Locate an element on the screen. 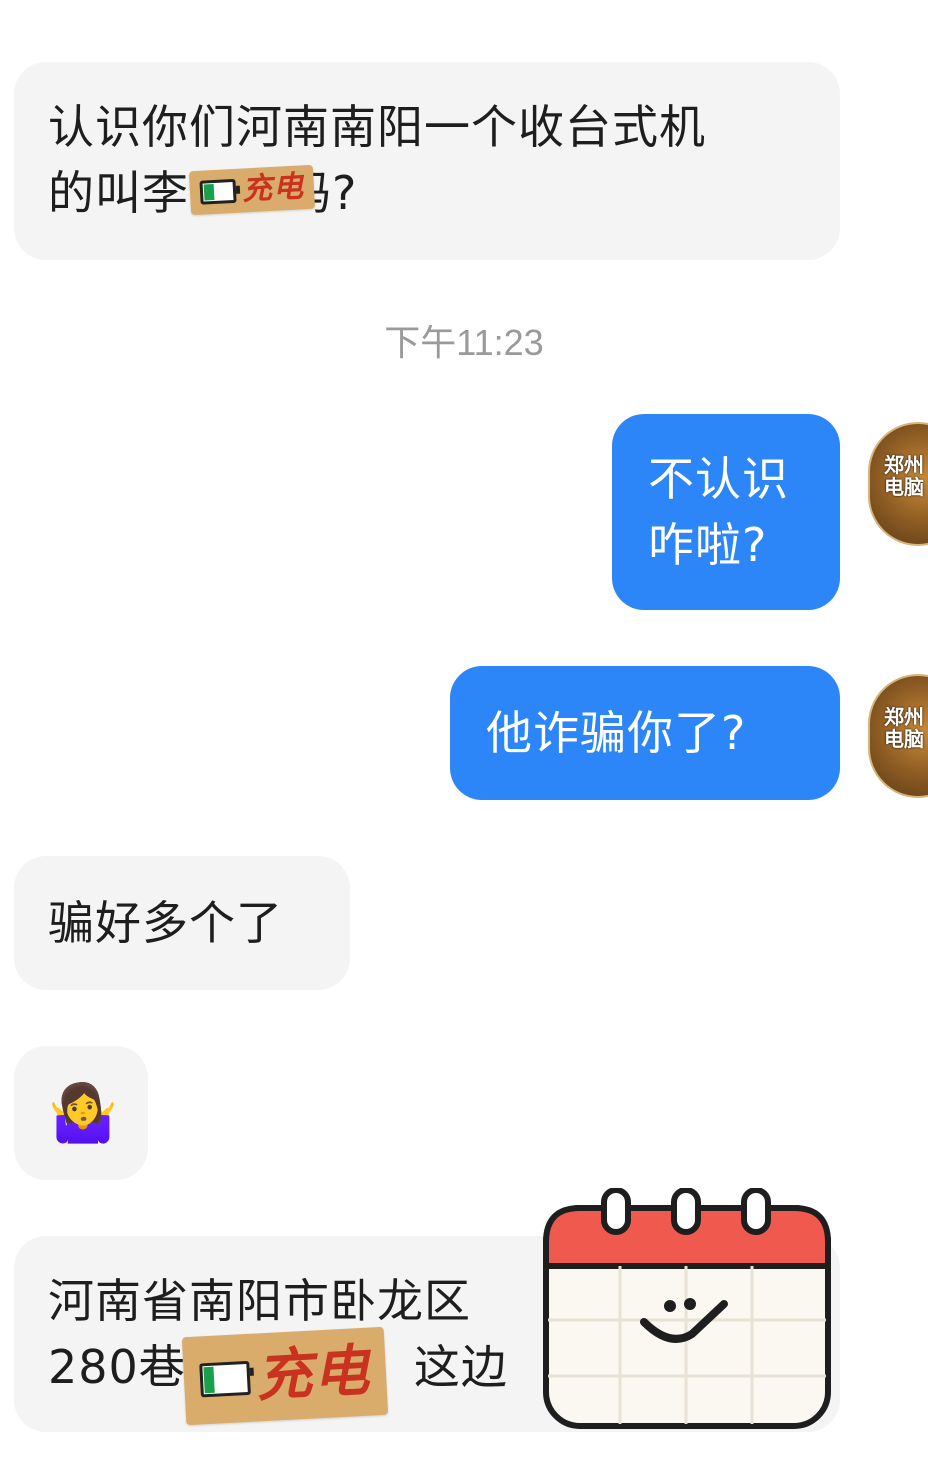 The image size is (928, 1460). incoming-message-bubble: 骗好多个了 is located at coordinates (182, 923).